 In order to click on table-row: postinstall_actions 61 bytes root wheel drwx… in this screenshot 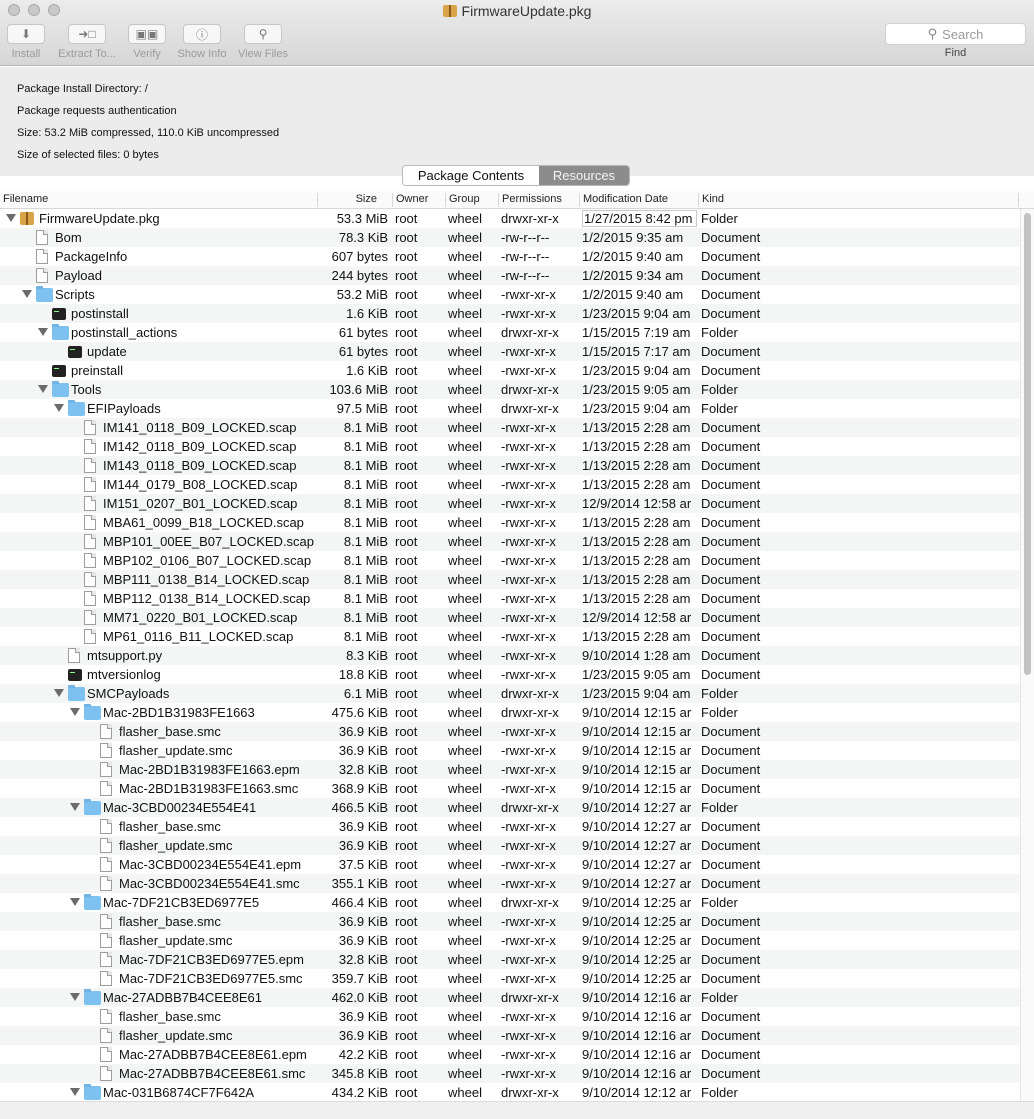, I will do `click(510, 332)`.